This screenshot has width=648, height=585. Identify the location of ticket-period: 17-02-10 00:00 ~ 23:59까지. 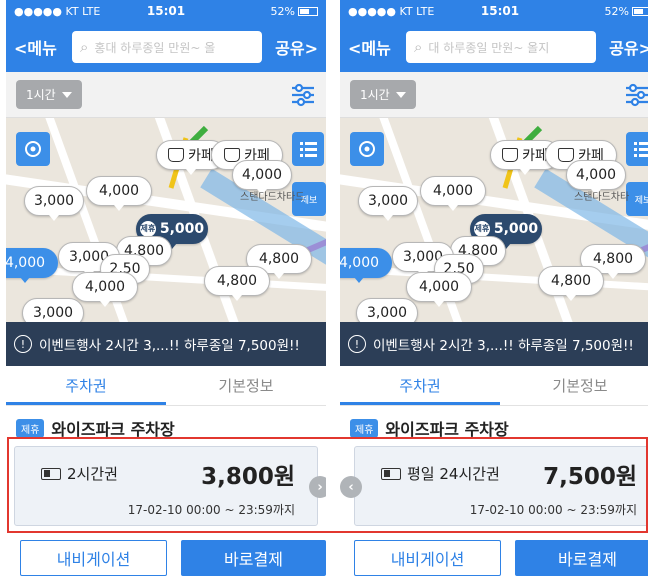
(553, 510).